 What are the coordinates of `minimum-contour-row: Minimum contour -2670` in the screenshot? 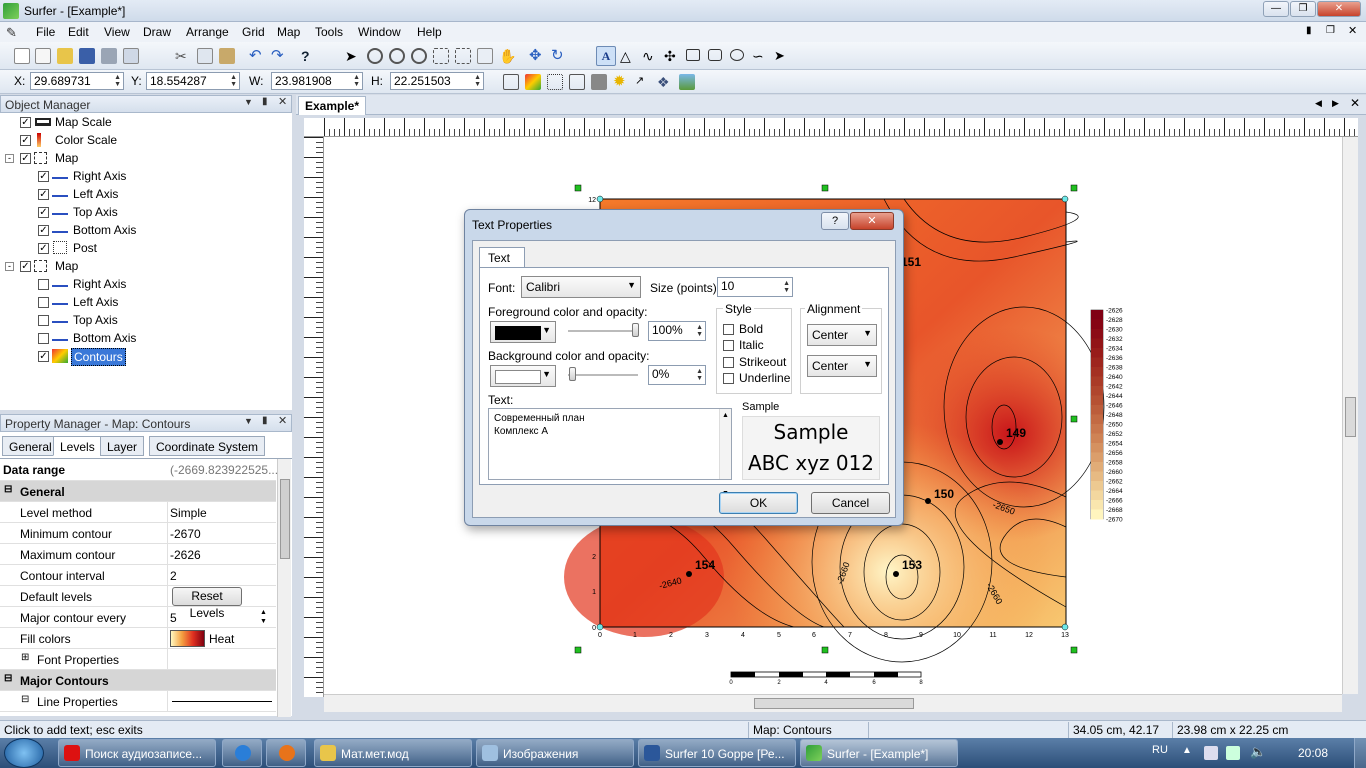 It's located at (138, 533).